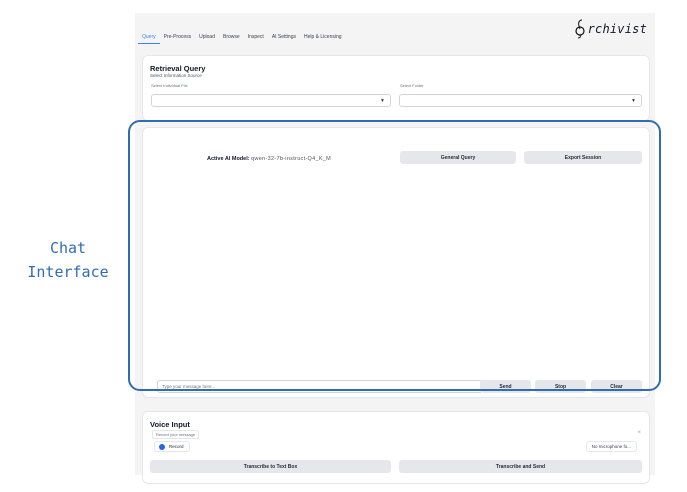  What do you see at coordinates (579, 29) in the screenshot?
I see `logo-mark-icon` at bounding box center [579, 29].